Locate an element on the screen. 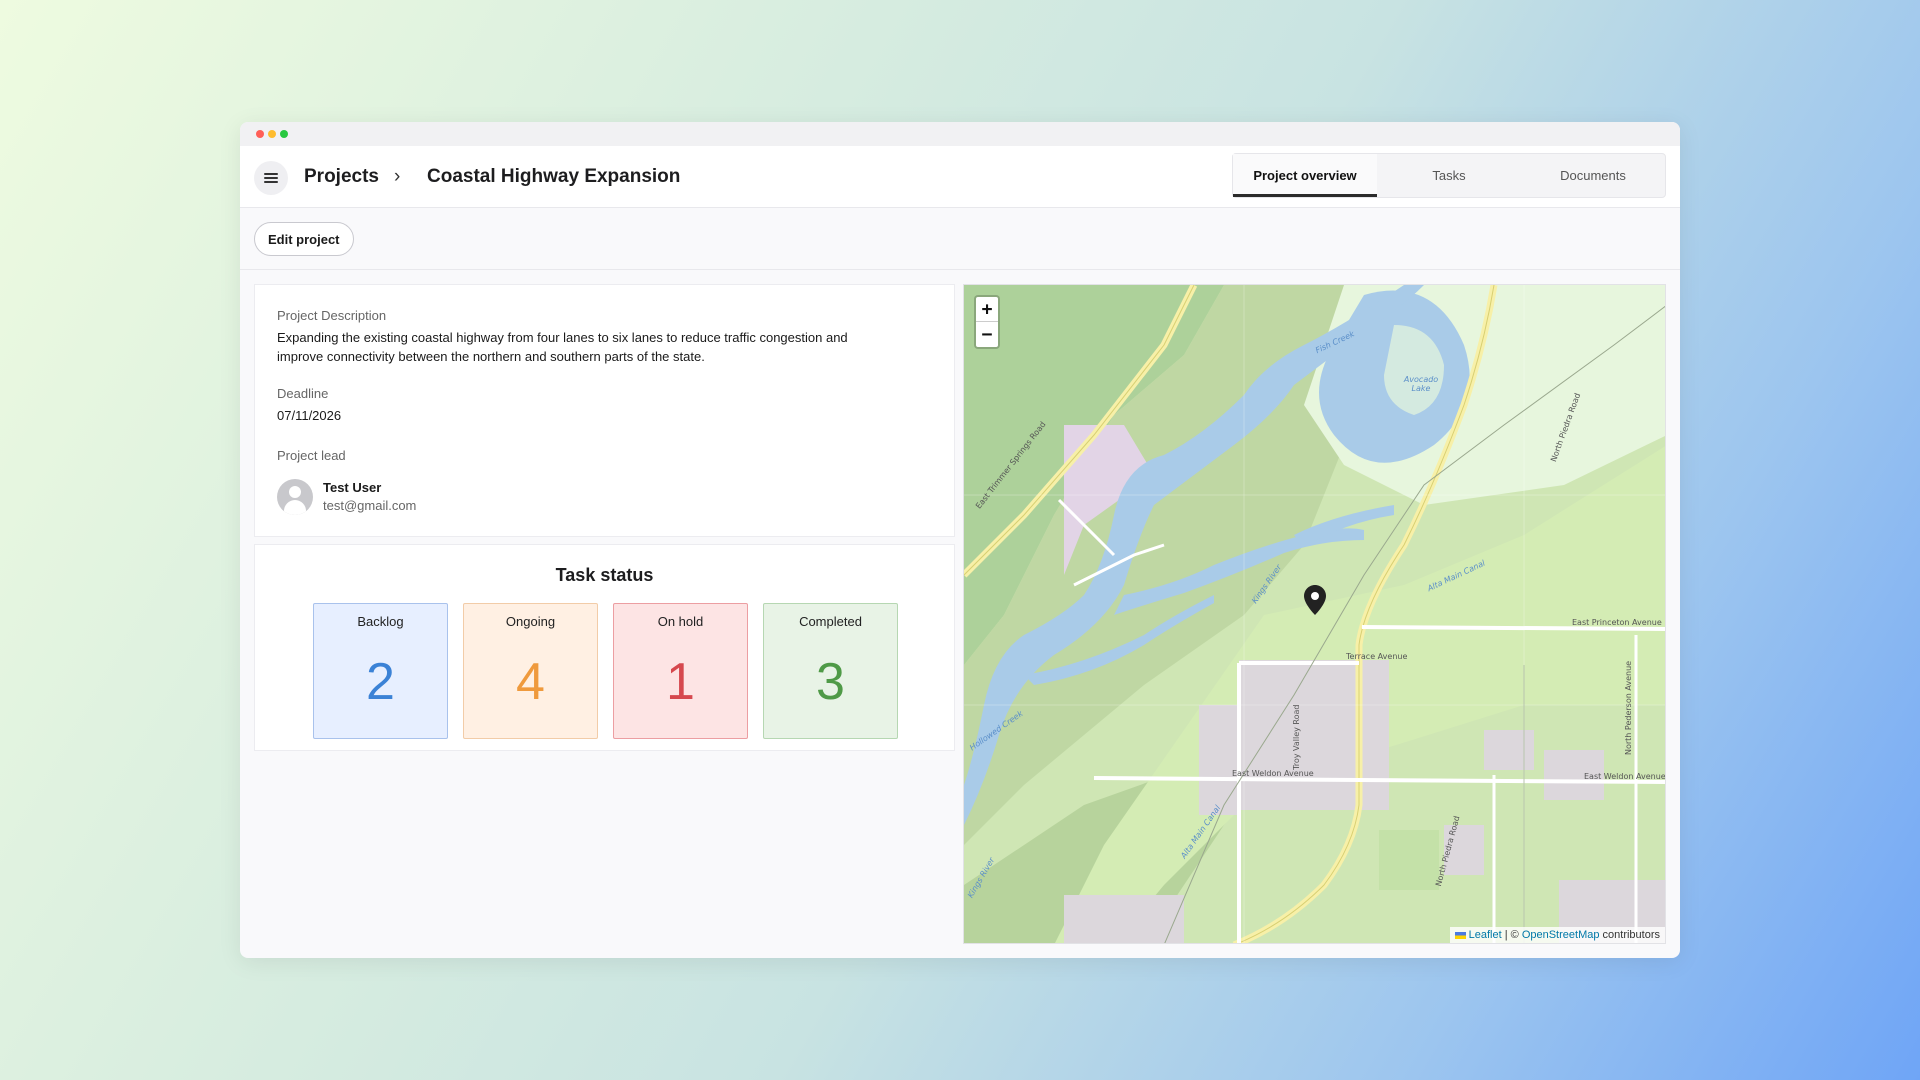  leaflet-link: Leaflet is located at coordinates (1485, 935).